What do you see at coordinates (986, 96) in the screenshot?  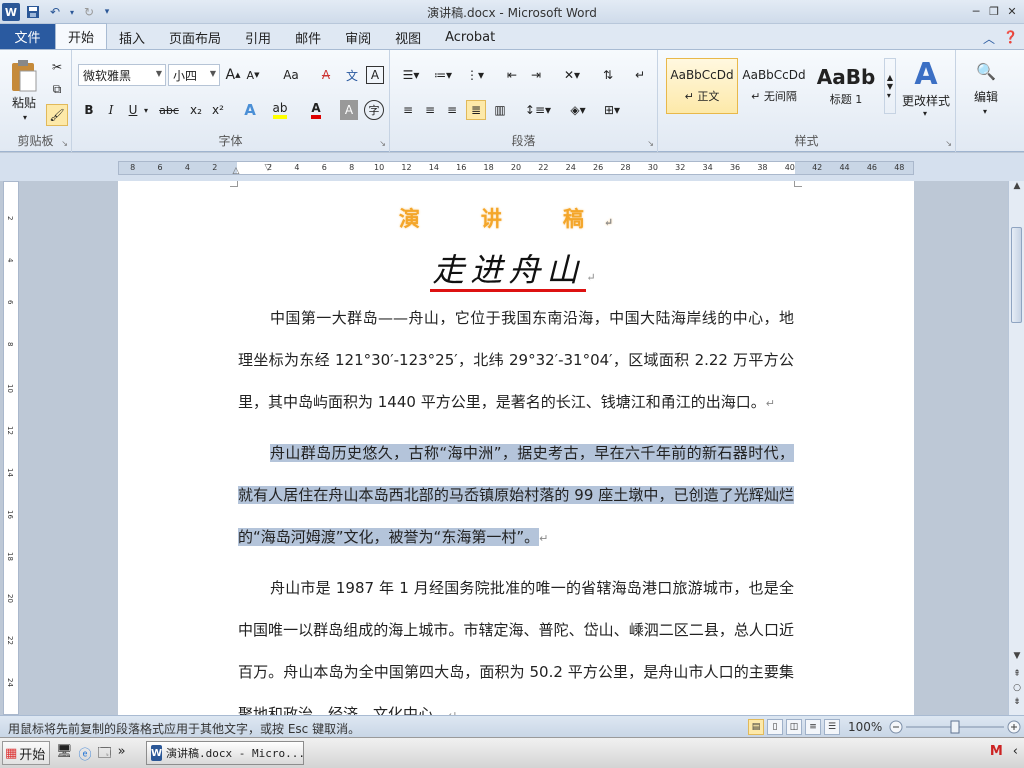 I see `editing-label: 编辑` at bounding box center [986, 96].